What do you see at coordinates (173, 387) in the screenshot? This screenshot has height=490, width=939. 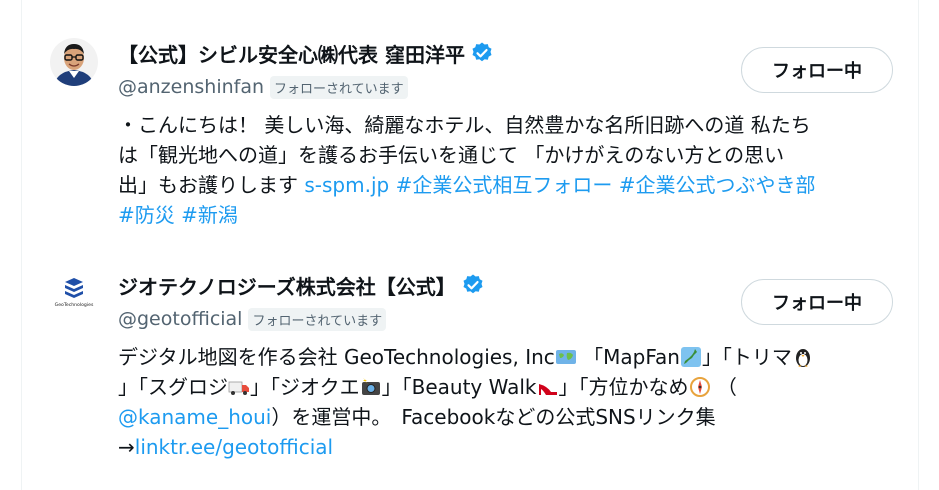 I see `bio-text: 」「スグロジ` at bounding box center [173, 387].